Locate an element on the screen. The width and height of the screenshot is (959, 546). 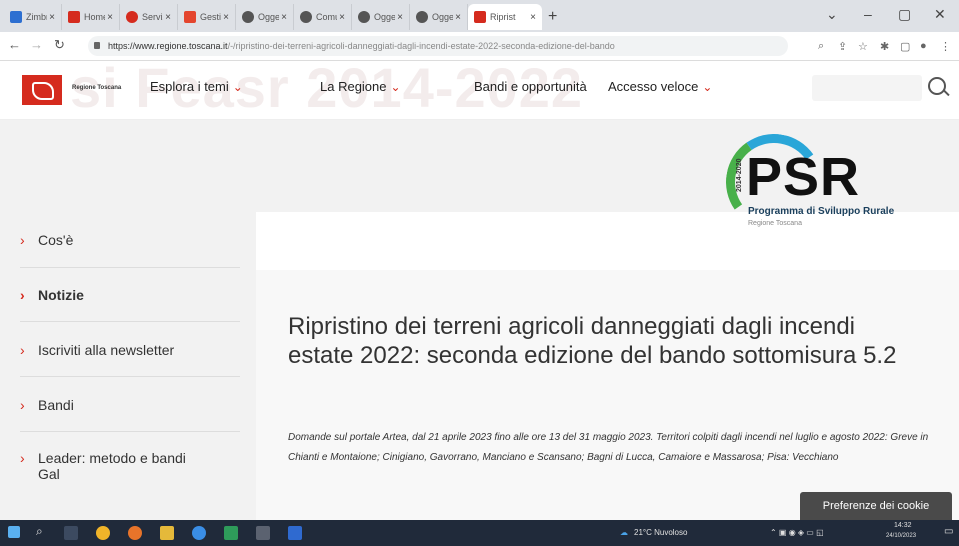
task-view-icon is located at coordinates (71, 533).